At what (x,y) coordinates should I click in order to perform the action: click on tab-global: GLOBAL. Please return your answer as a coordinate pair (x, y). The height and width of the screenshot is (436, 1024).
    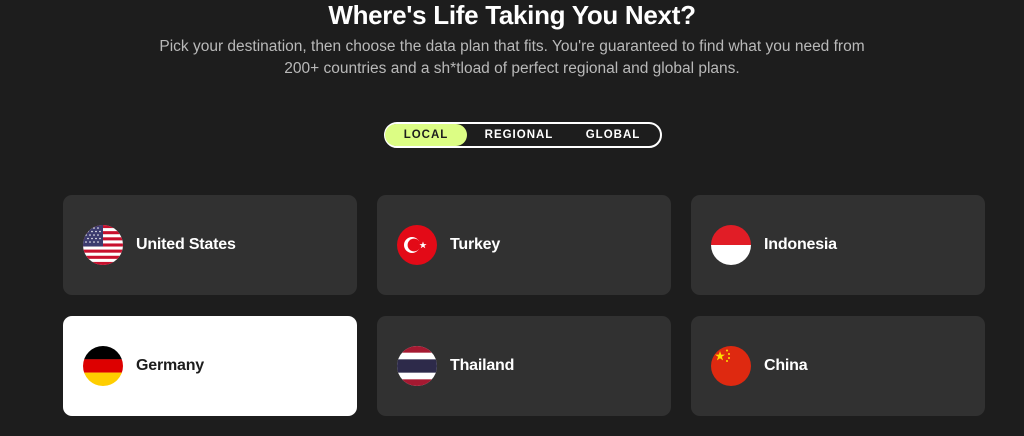
    Looking at the image, I should click on (613, 135).